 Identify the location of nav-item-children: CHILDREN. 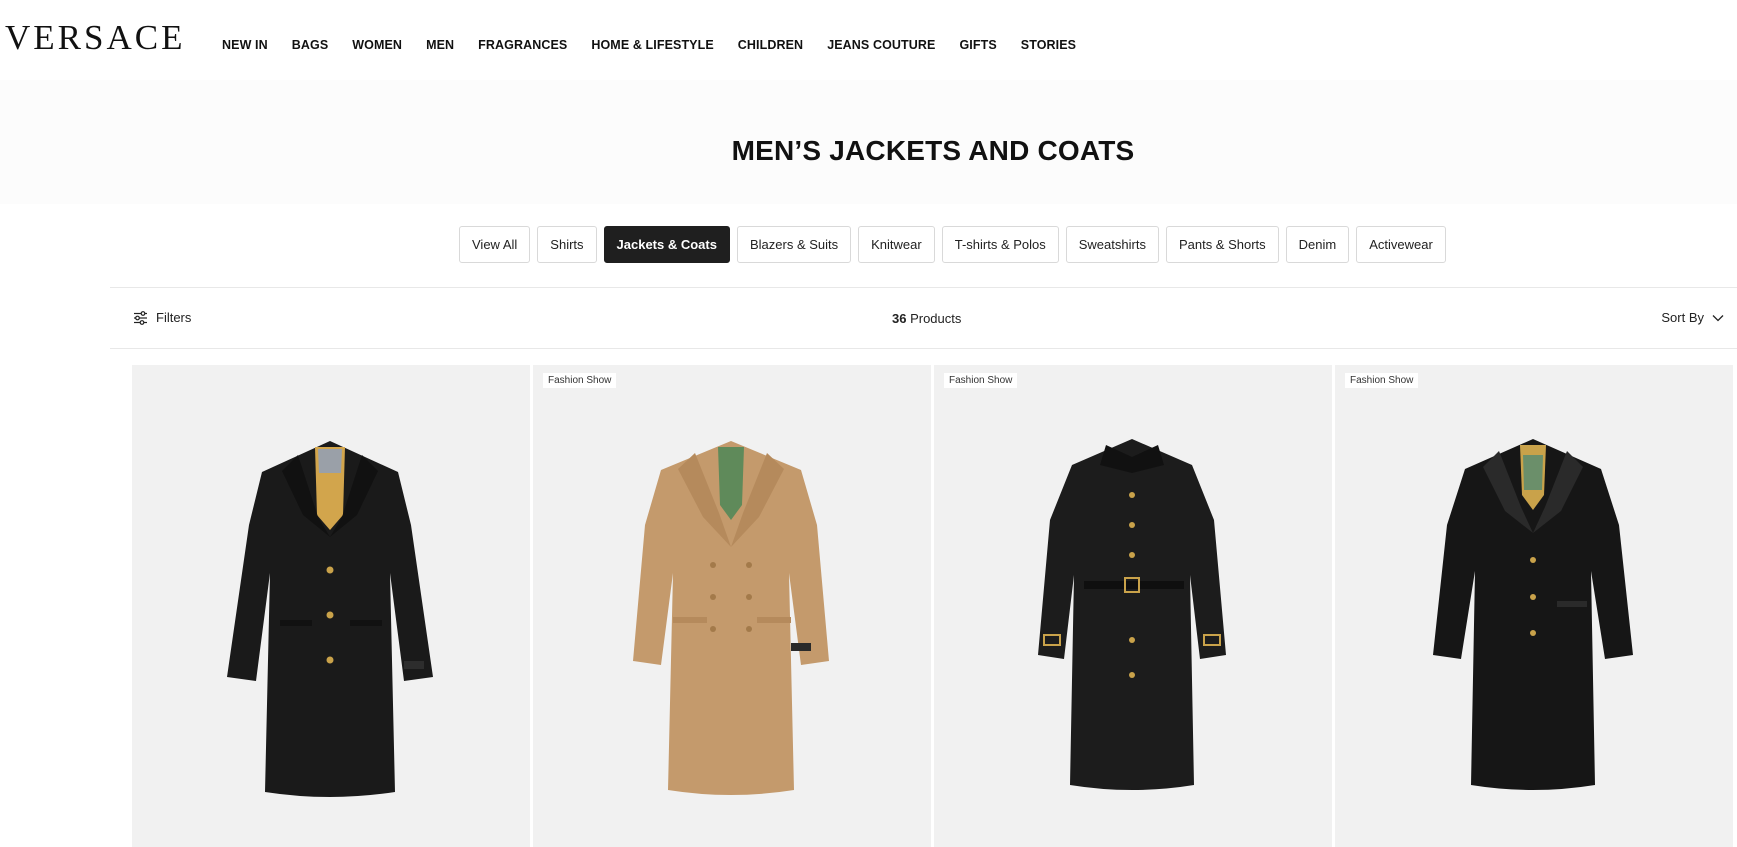
(770, 45).